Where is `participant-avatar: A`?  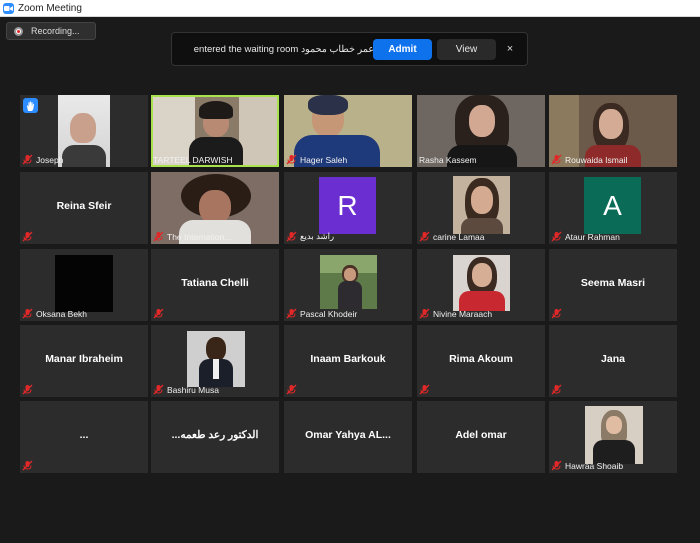 participant-avatar: A is located at coordinates (612, 205).